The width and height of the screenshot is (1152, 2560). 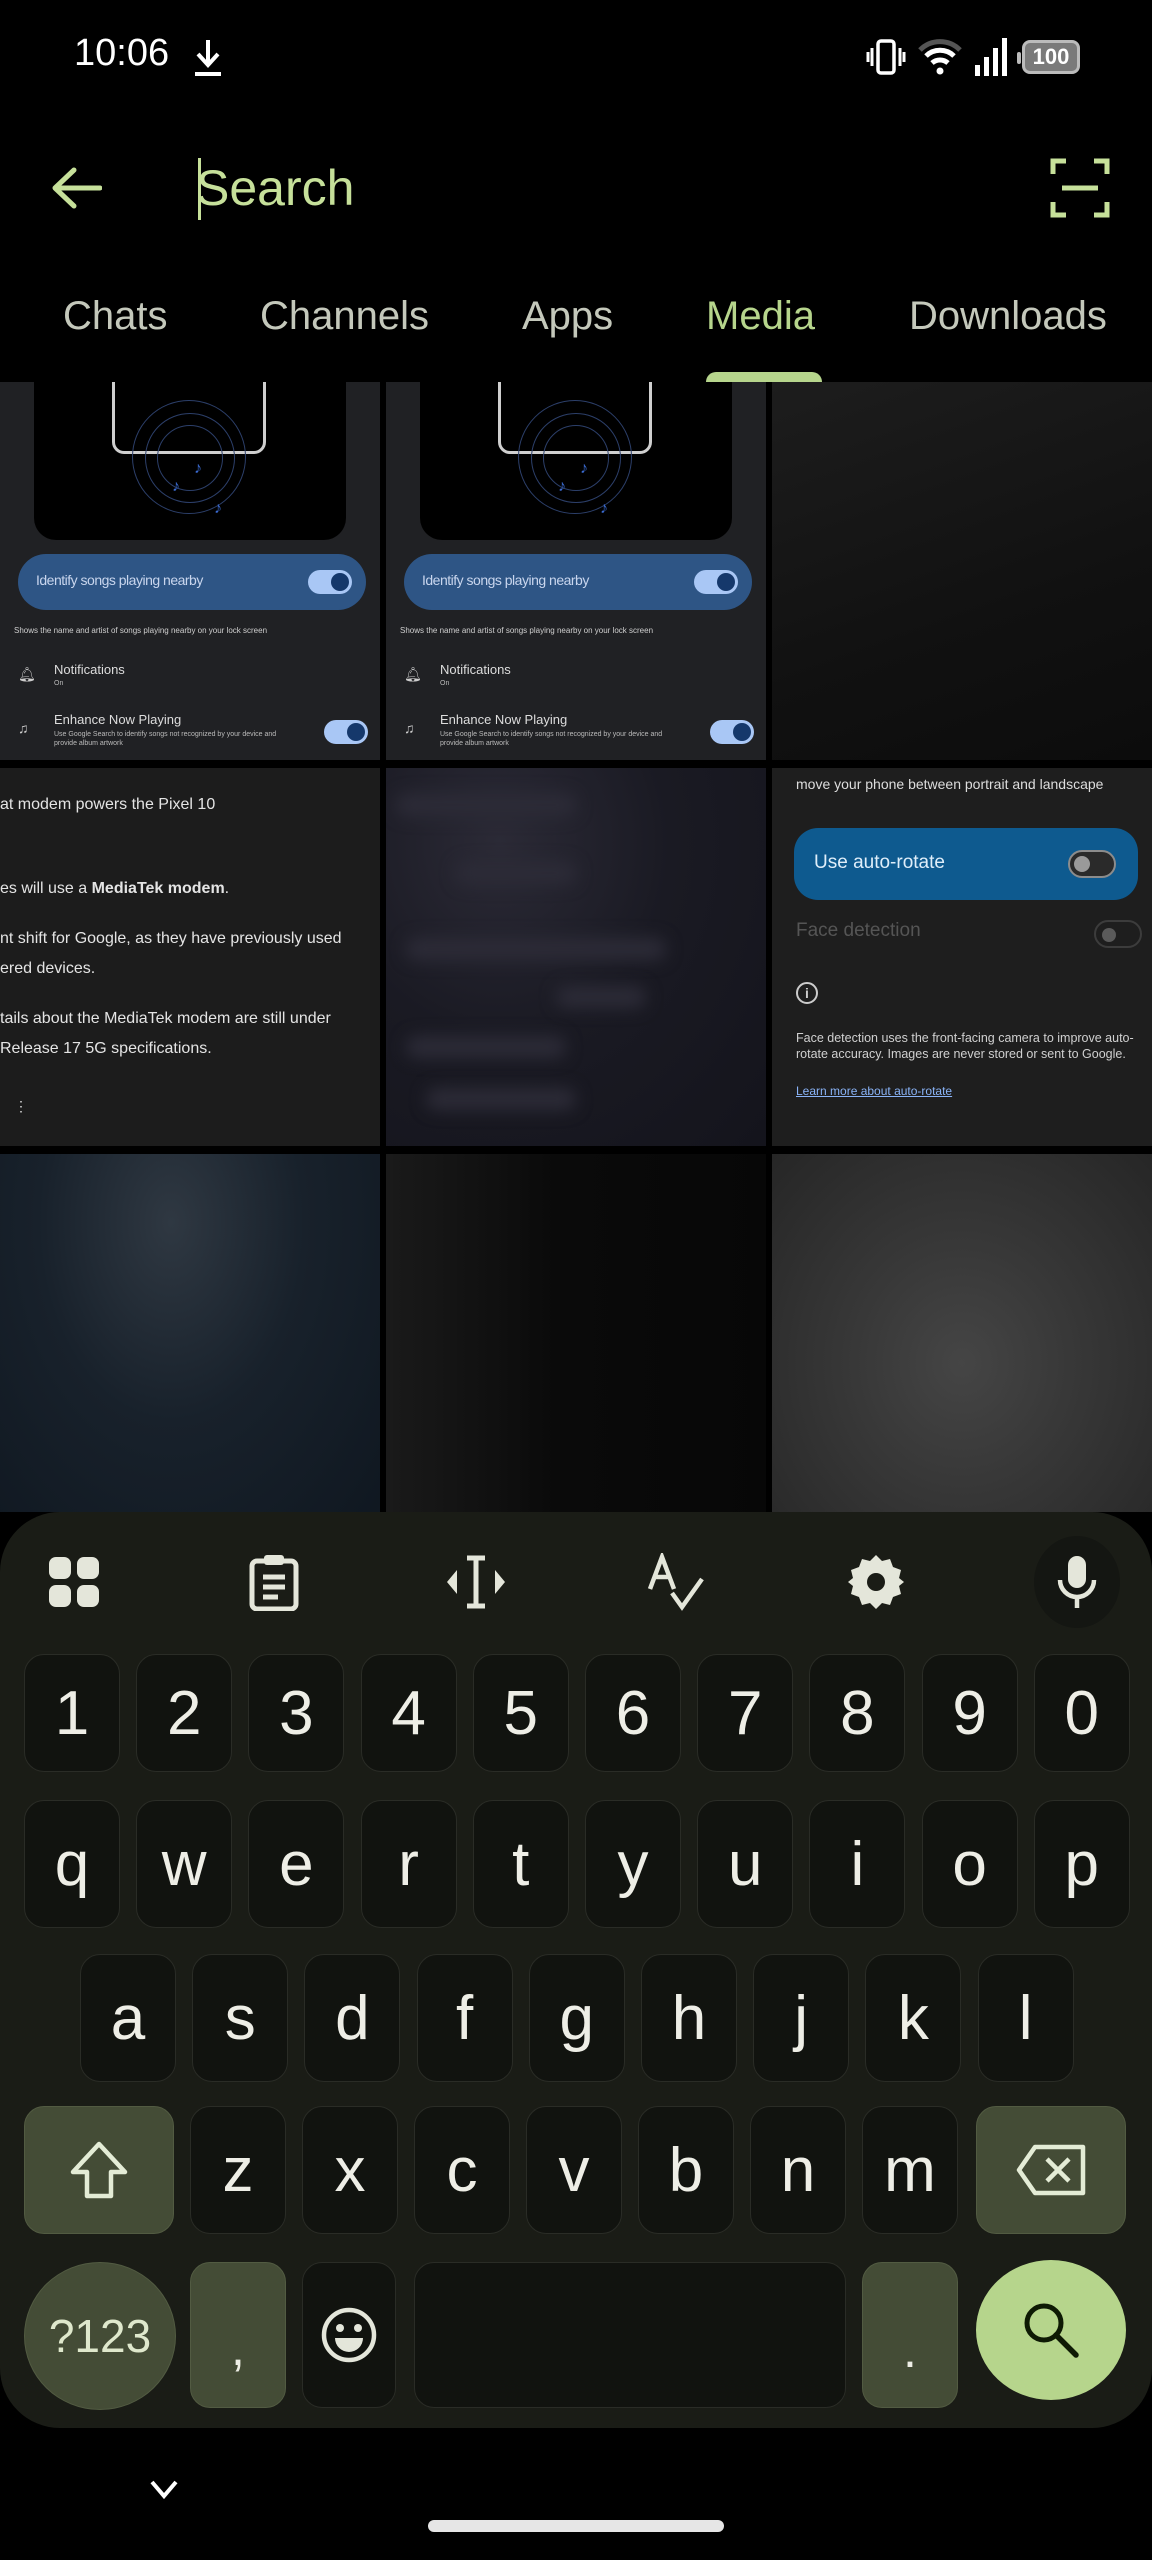 I want to click on home-gesture-handle, so click(x=576, y=2526).